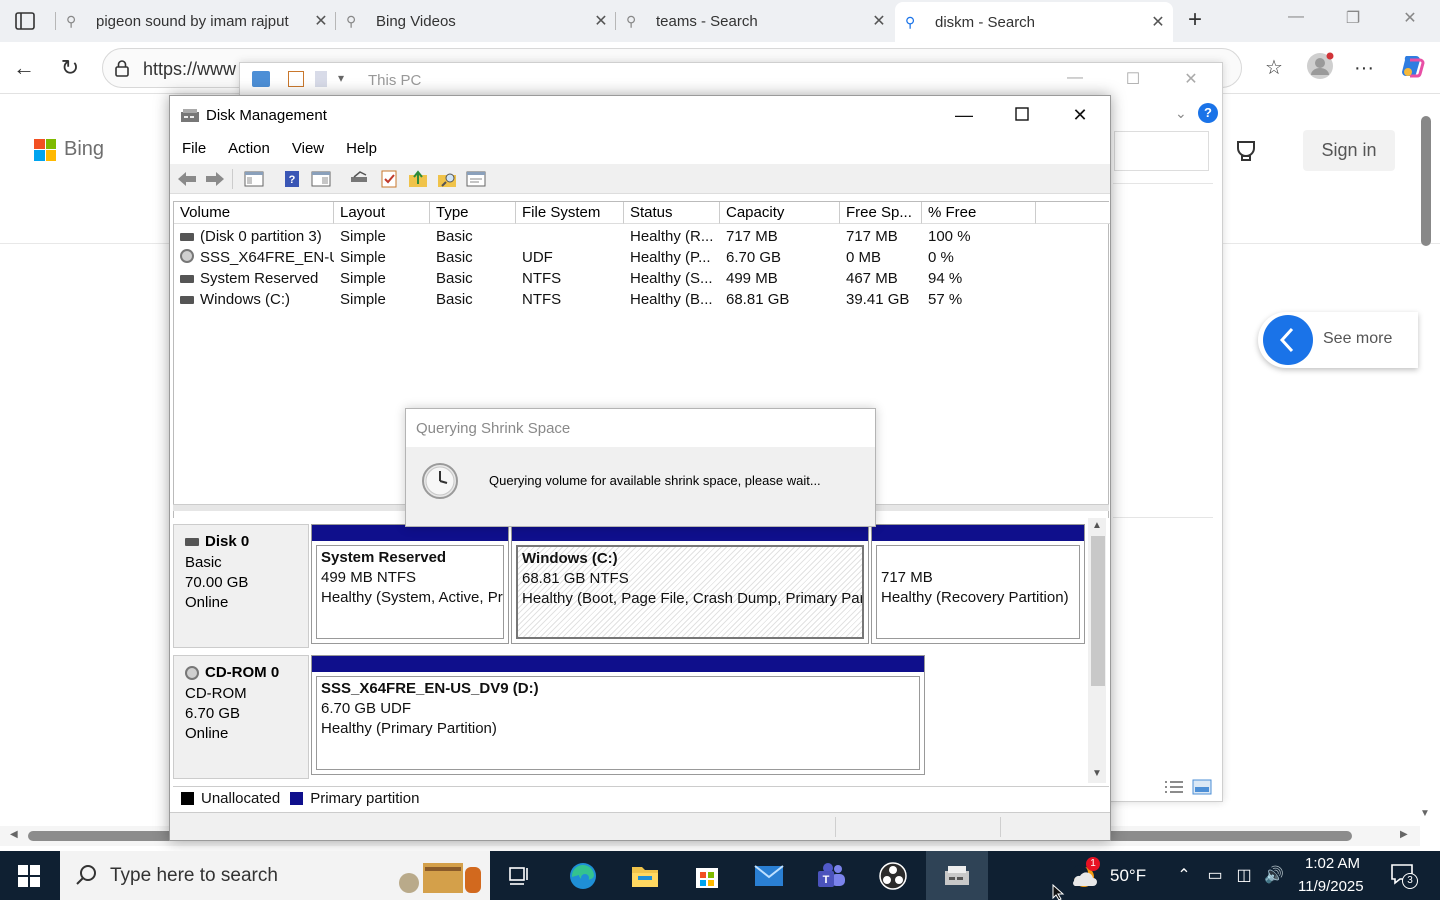  I want to click on tab-actions-button, so click(25, 21).